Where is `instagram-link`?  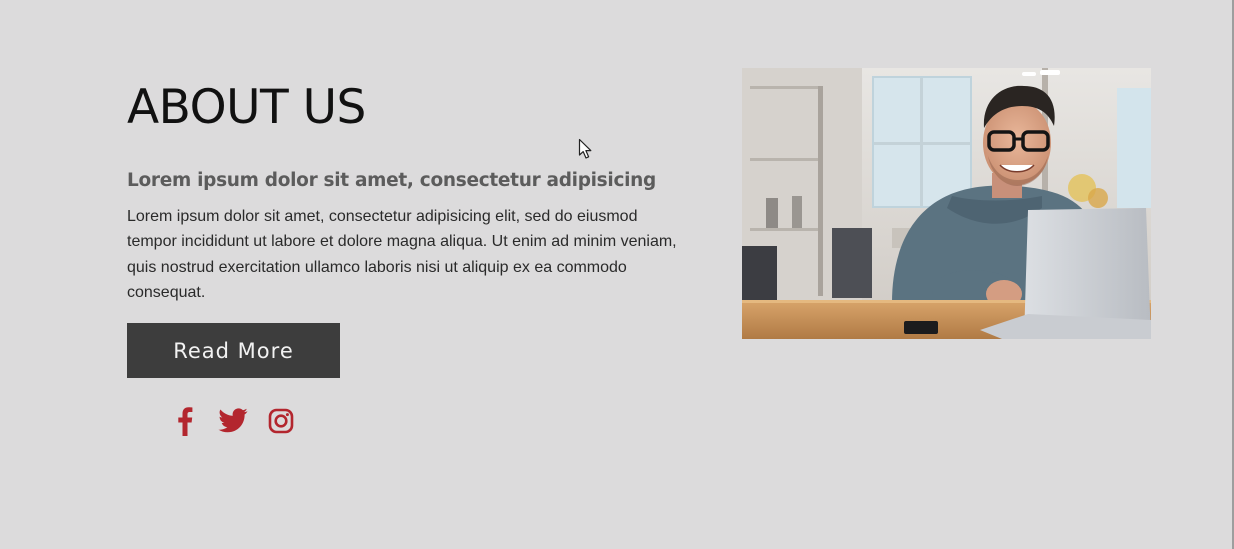
instagram-link is located at coordinates (281, 421).